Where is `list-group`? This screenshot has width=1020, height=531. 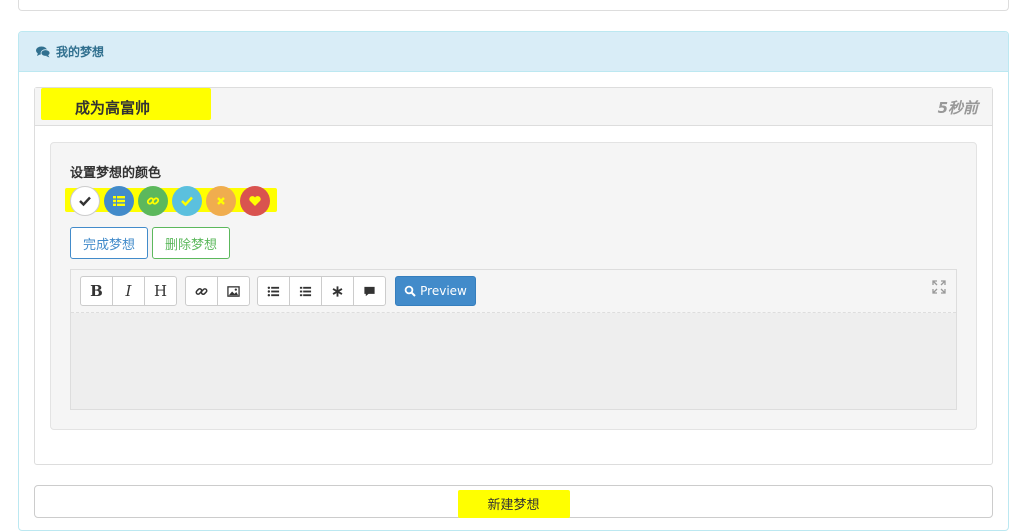 list-group is located at coordinates (321, 291).